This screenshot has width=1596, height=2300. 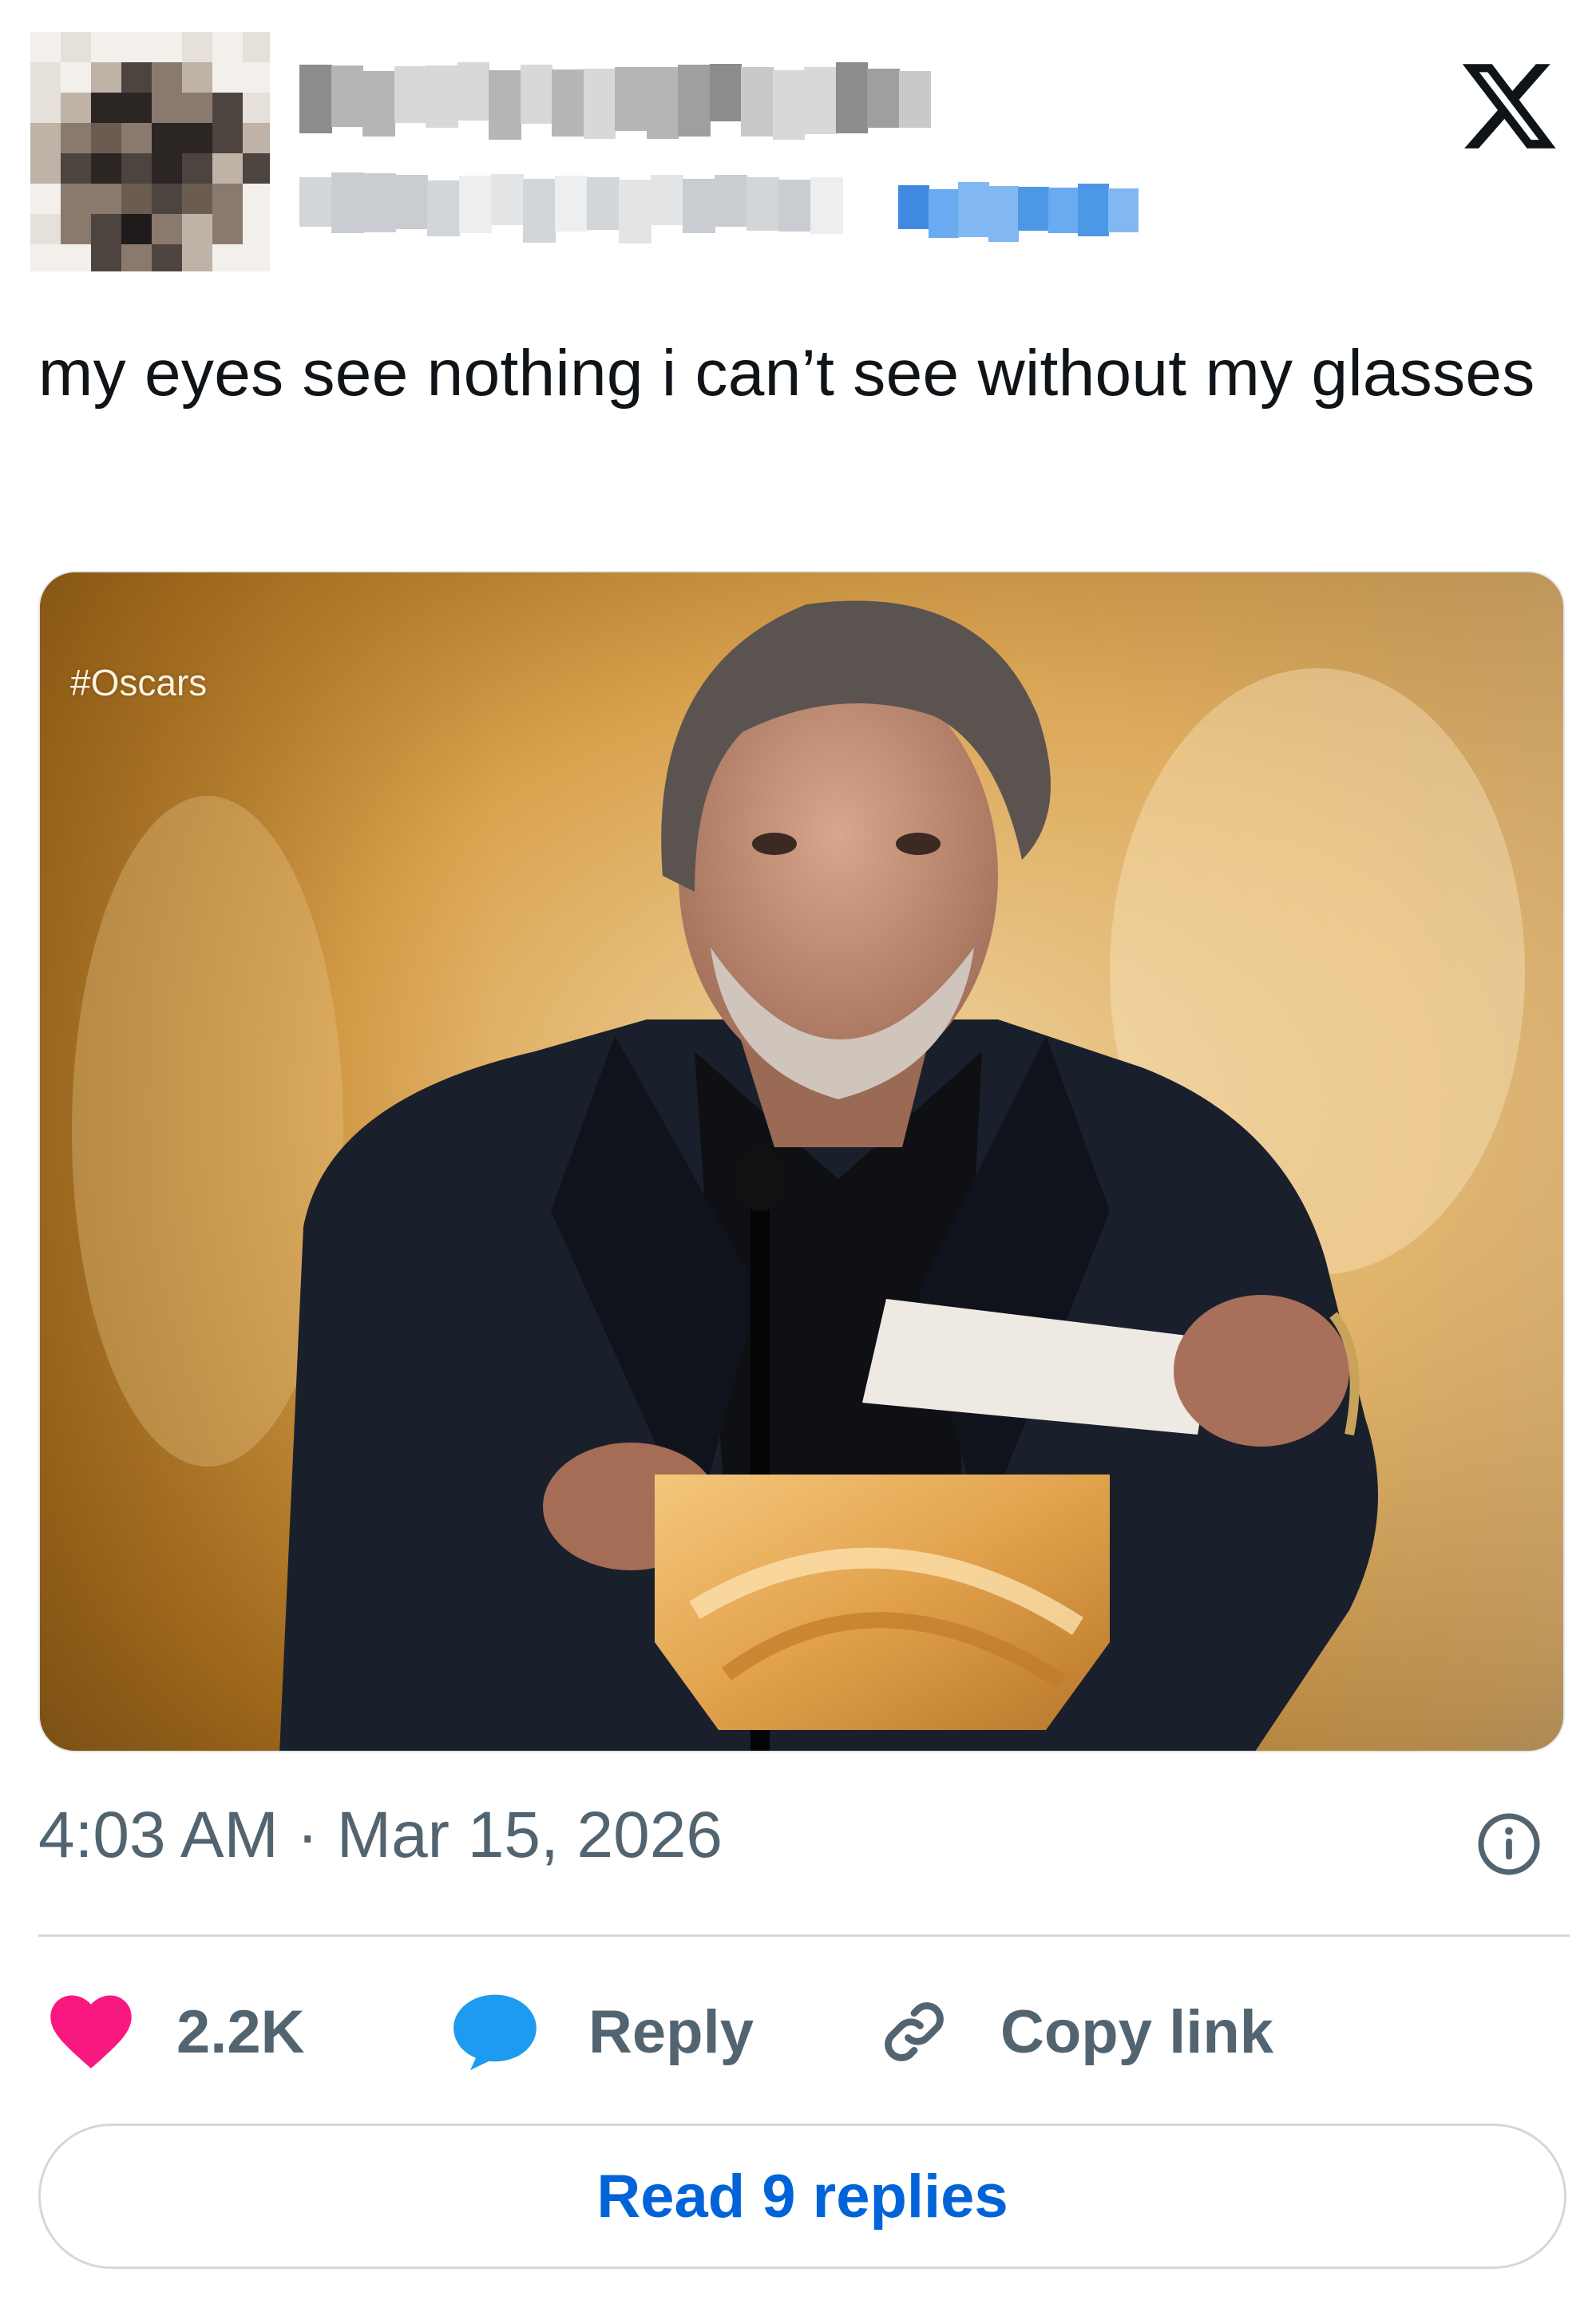 What do you see at coordinates (240, 2031) in the screenshot?
I see `likes-count: 2.2K` at bounding box center [240, 2031].